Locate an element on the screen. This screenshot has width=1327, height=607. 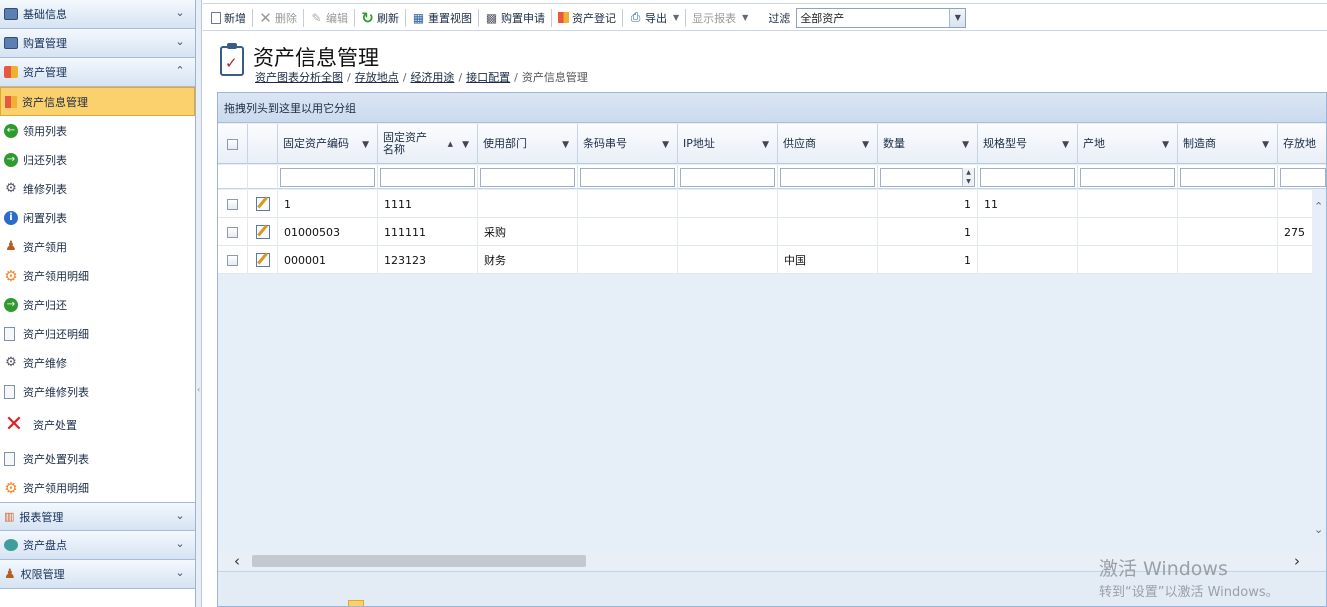
sidebar-group-reports: ▥ 报表管理 ⌄ is located at coordinates (97, 516).